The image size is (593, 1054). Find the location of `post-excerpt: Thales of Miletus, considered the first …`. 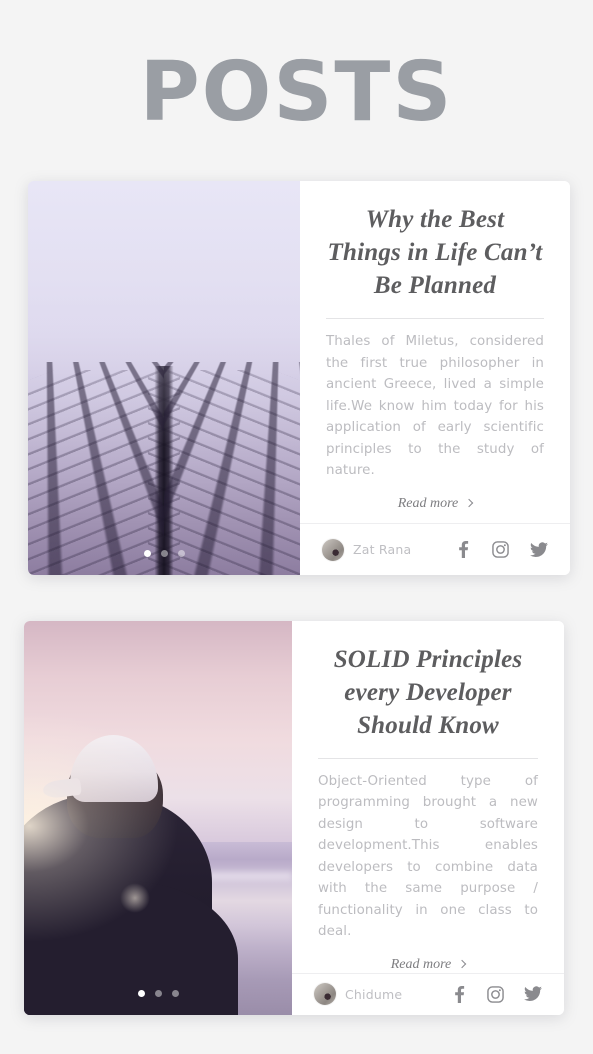

post-excerpt: Thales of Miletus, considered the first … is located at coordinates (435, 406).